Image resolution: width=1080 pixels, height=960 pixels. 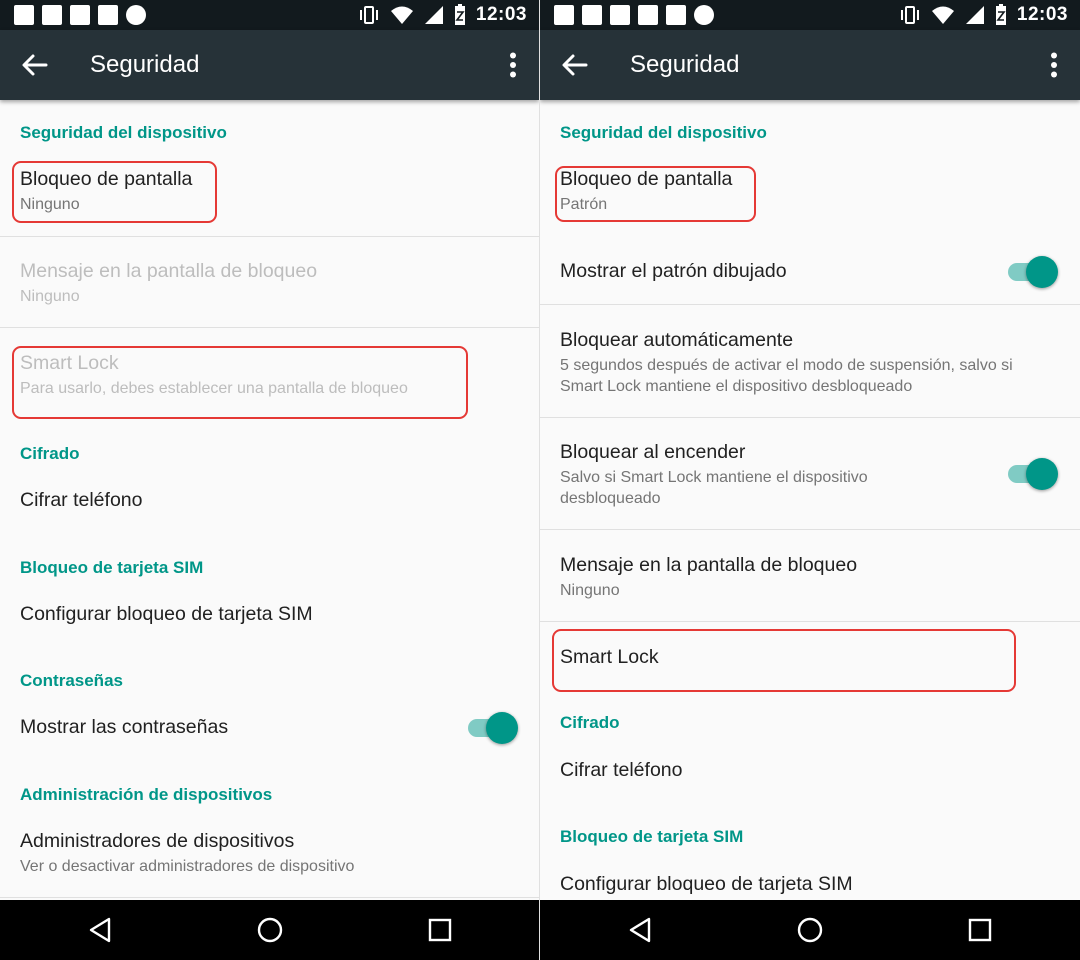 What do you see at coordinates (71, 680) in the screenshot?
I see `section-header-passwords: Contraseñas` at bounding box center [71, 680].